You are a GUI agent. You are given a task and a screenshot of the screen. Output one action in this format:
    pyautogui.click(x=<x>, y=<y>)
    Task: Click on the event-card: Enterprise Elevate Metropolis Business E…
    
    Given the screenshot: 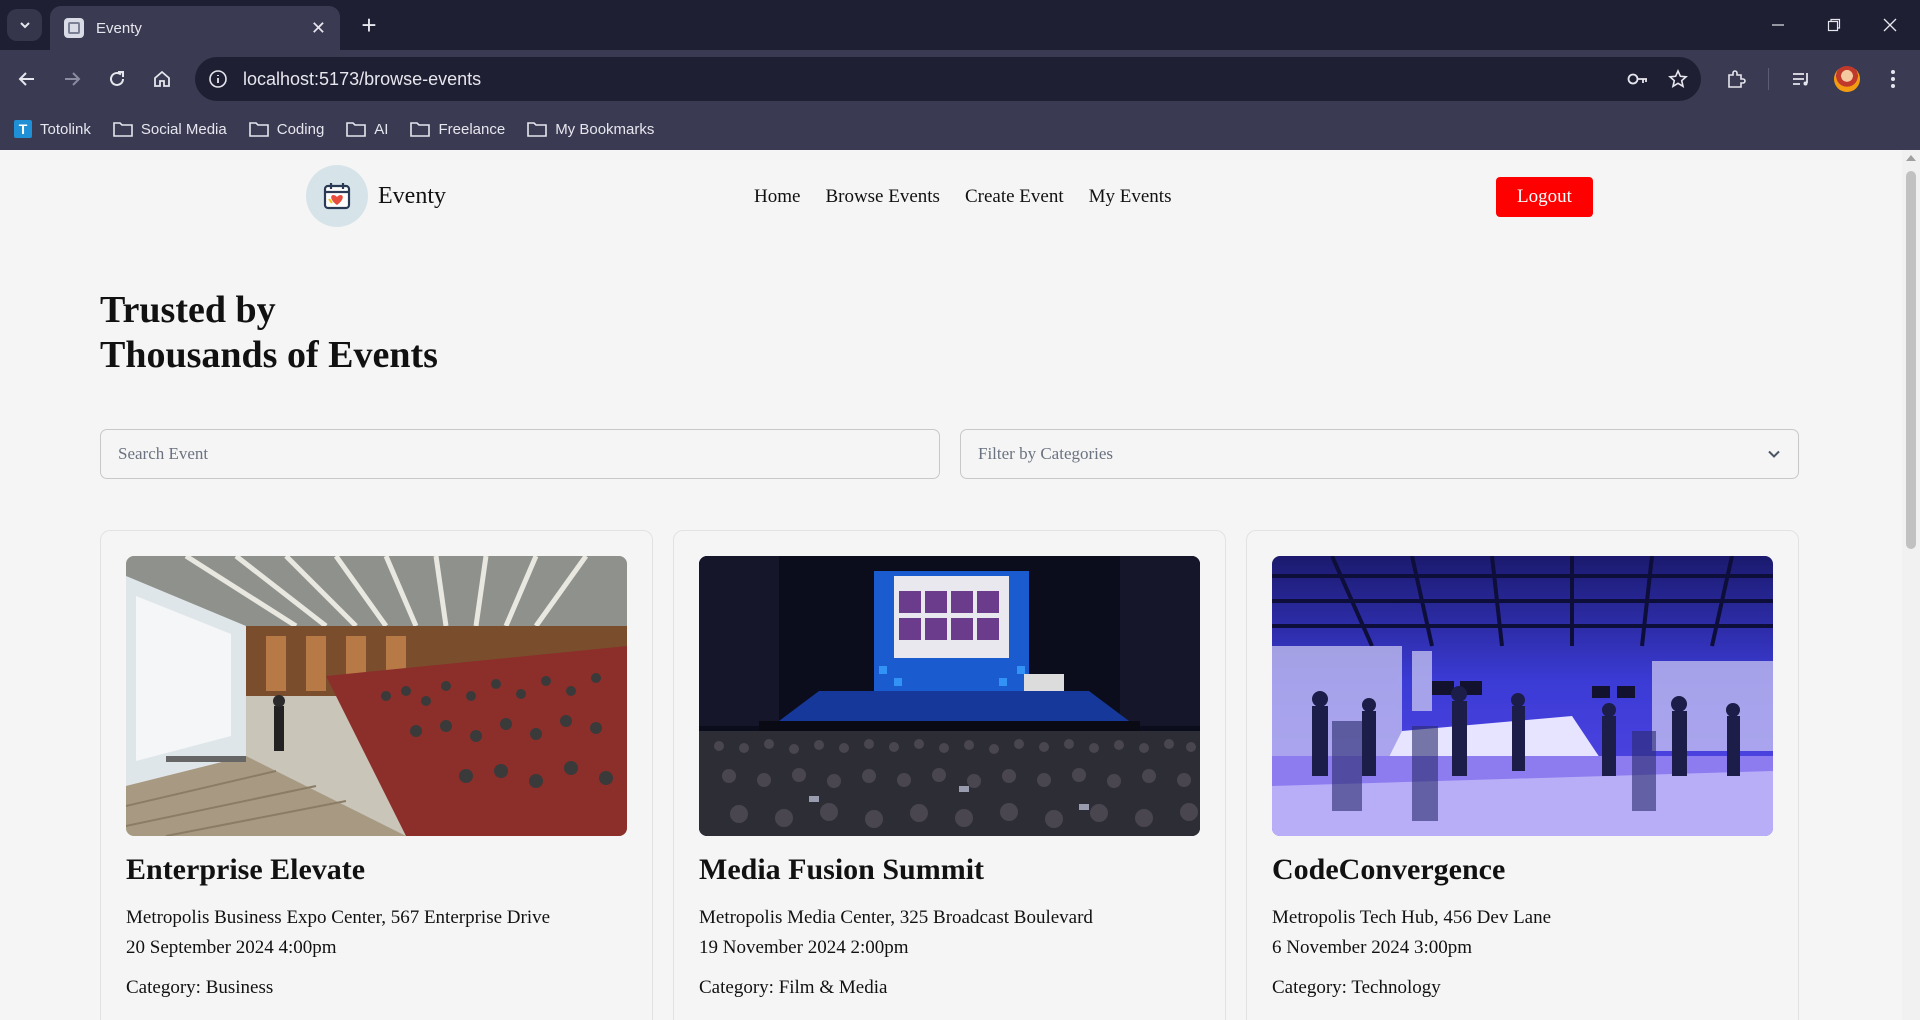 What is the action you would take?
    pyautogui.click(x=376, y=775)
    